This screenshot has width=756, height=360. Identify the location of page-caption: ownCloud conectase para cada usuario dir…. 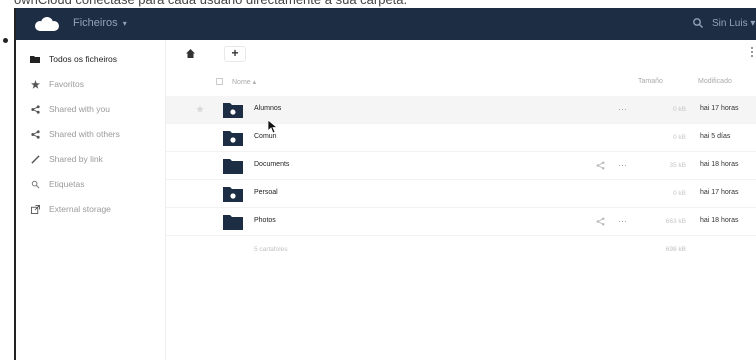
(385, 4).